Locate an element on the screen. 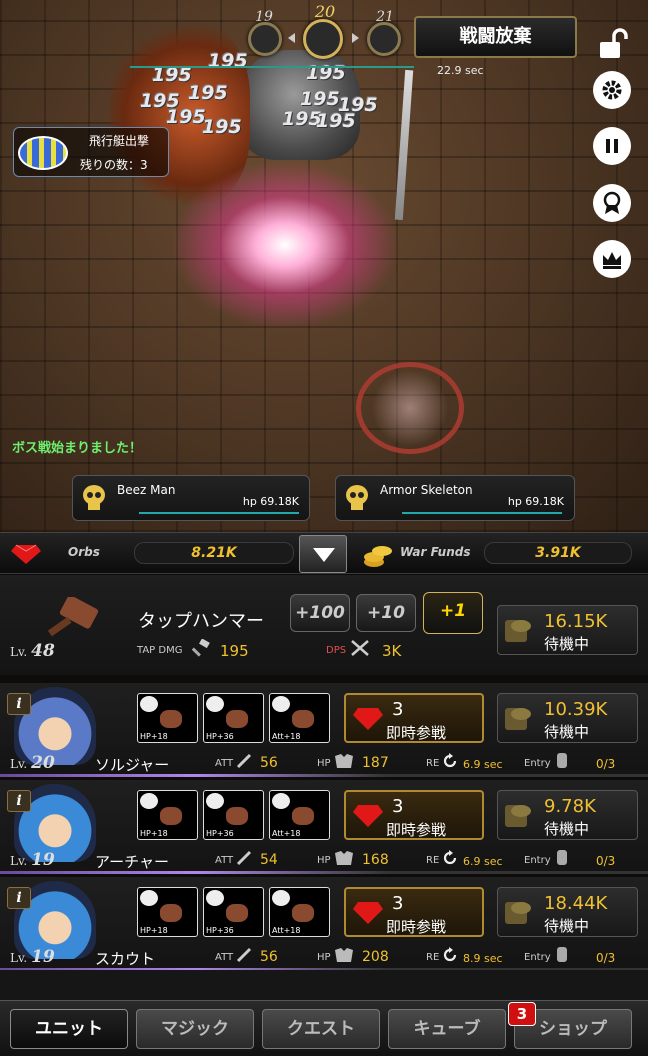  boss-plate: Armor Skeleton hp 69.18K is located at coordinates (455, 498).